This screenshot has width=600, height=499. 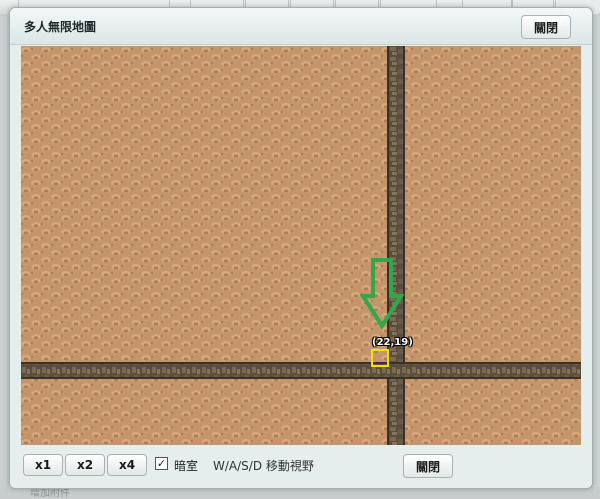 What do you see at coordinates (263, 466) in the screenshot?
I see `movement-hint: W/A/S/D 移動視野` at bounding box center [263, 466].